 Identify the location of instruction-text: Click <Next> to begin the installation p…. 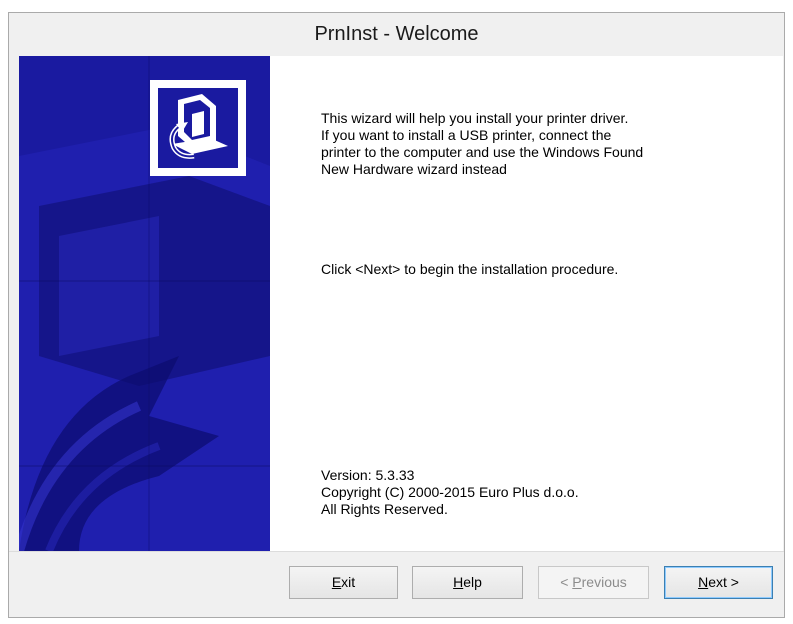
(470, 269).